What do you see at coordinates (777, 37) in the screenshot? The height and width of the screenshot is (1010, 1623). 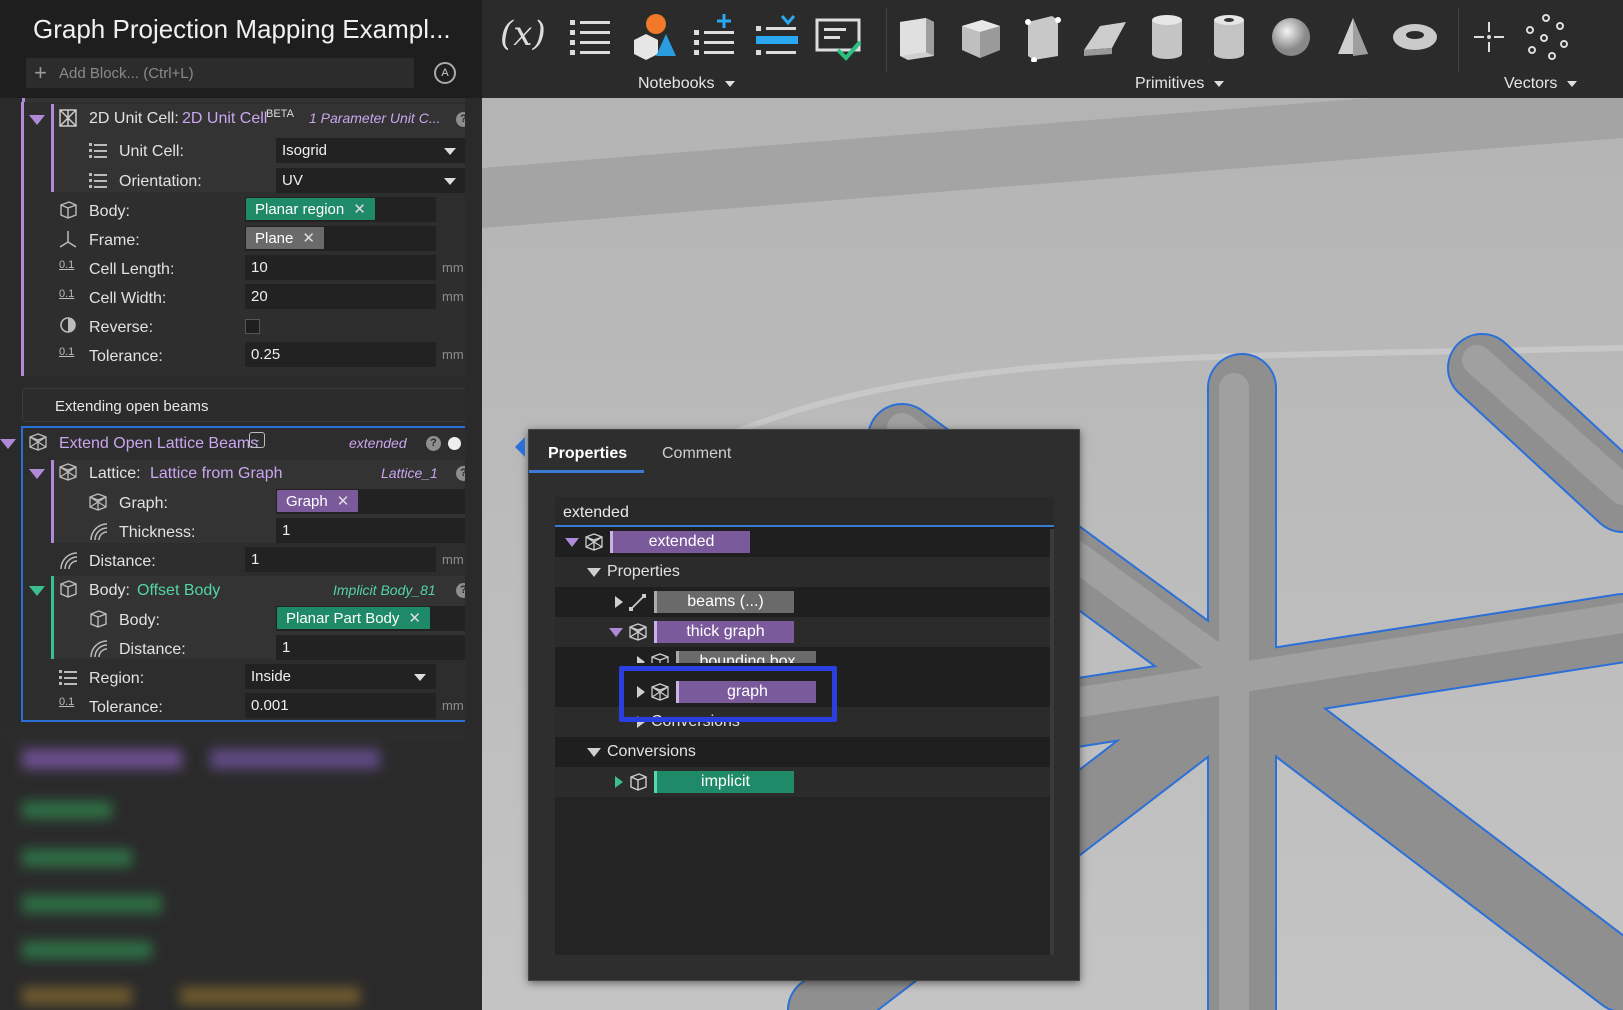 I see `insert-list-icon` at bounding box center [777, 37].